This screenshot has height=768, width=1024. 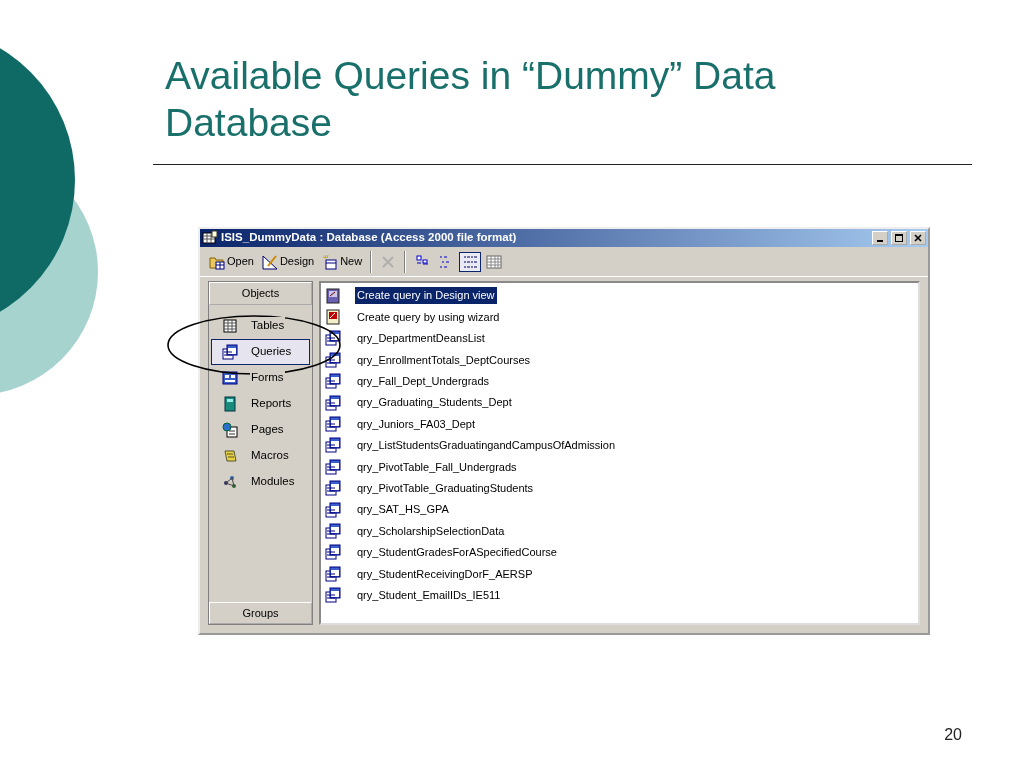 What do you see at coordinates (330, 261) in the screenshot?
I see `new-object-icon` at bounding box center [330, 261].